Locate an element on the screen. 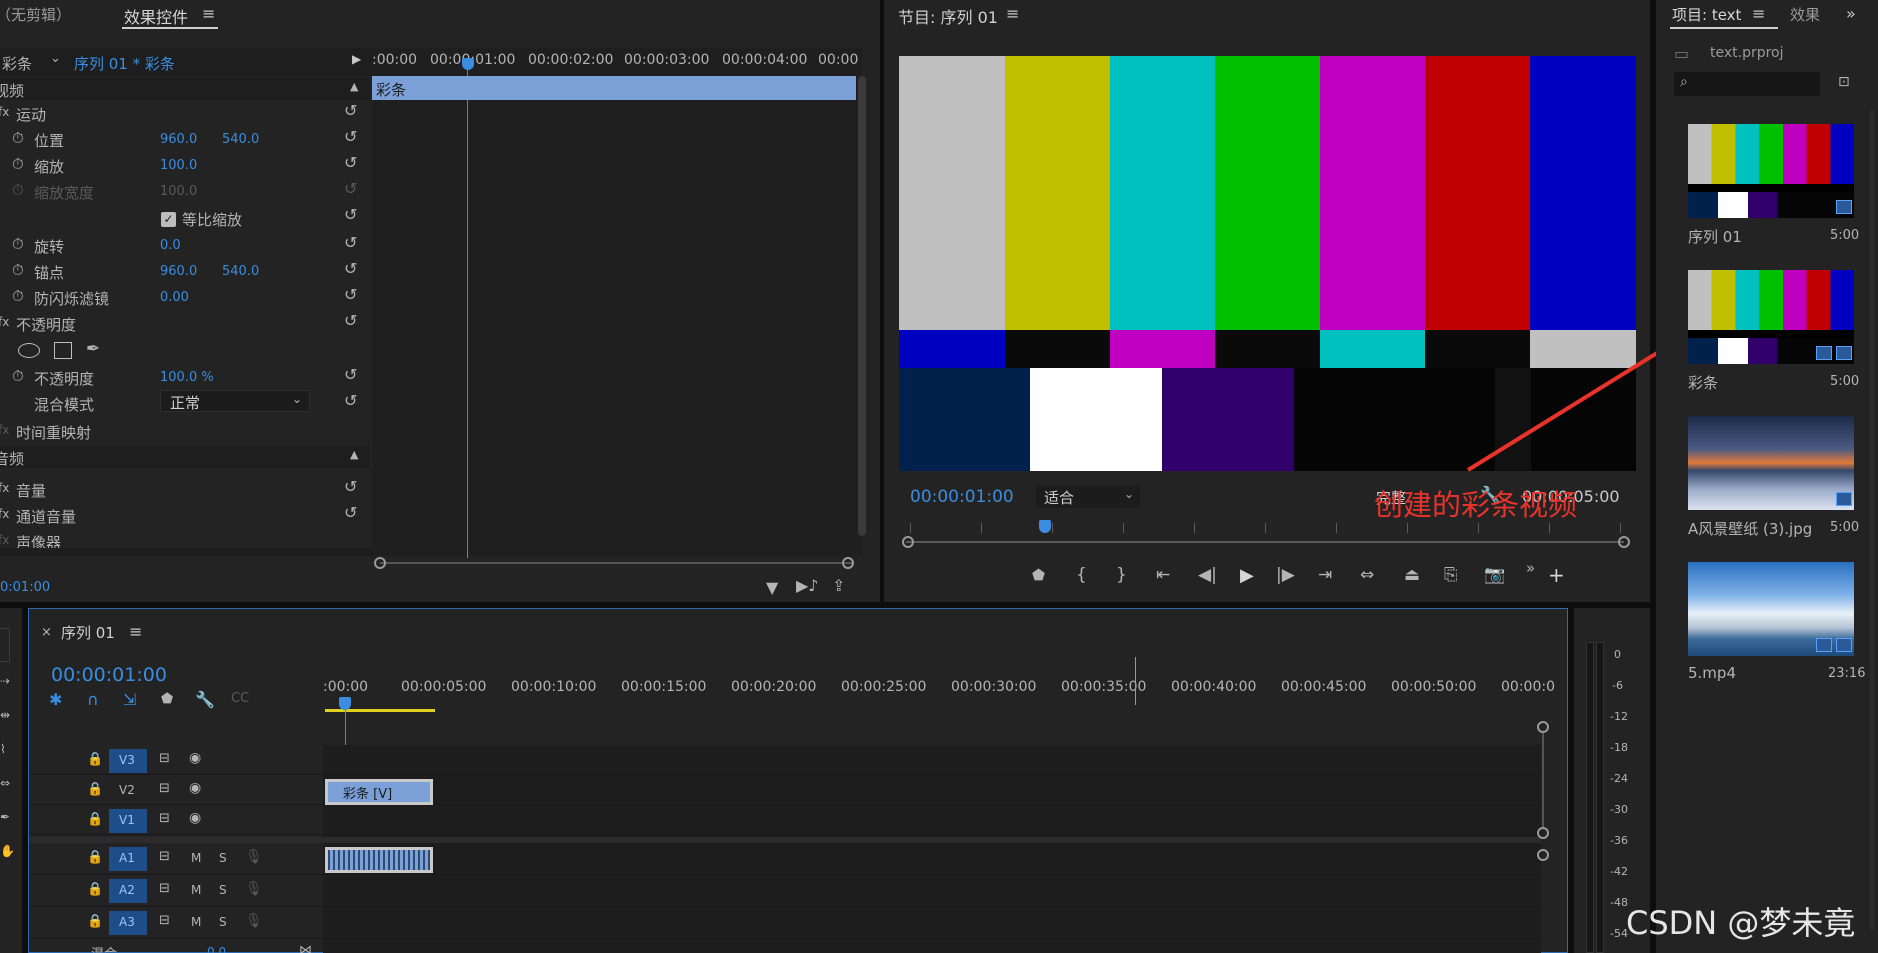 The image size is (1878, 953). mute-a1-button: M is located at coordinates (196, 858).